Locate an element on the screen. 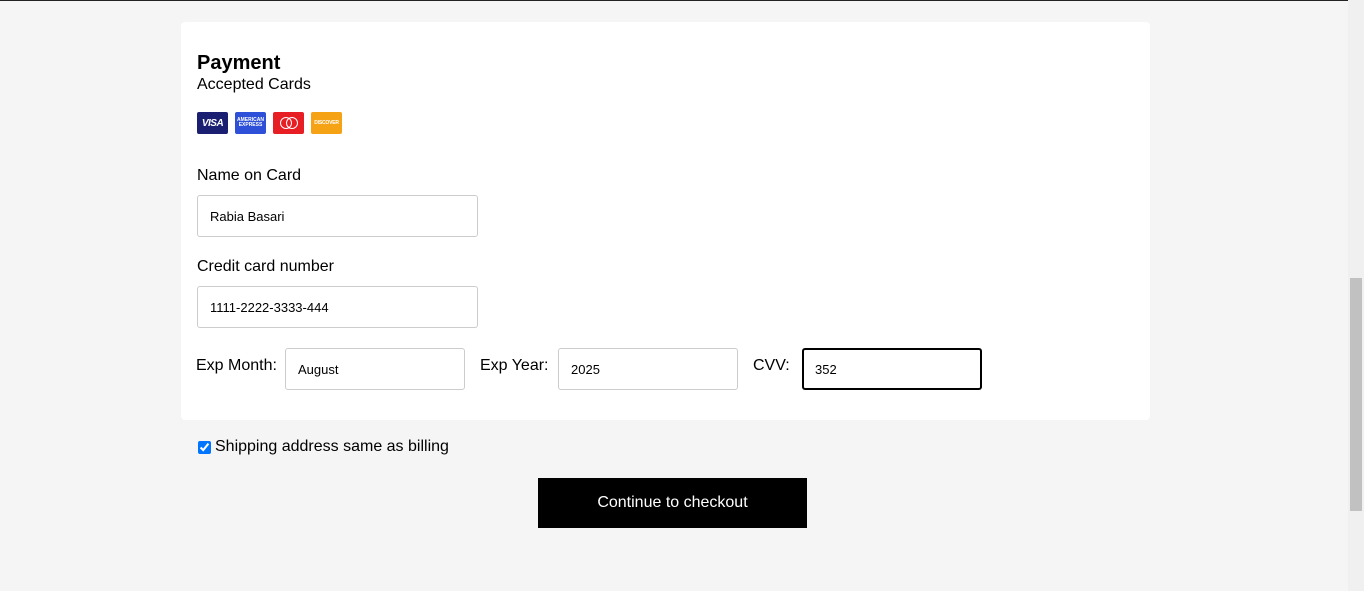  name-on-card-label: Name on Card is located at coordinates (249, 175).